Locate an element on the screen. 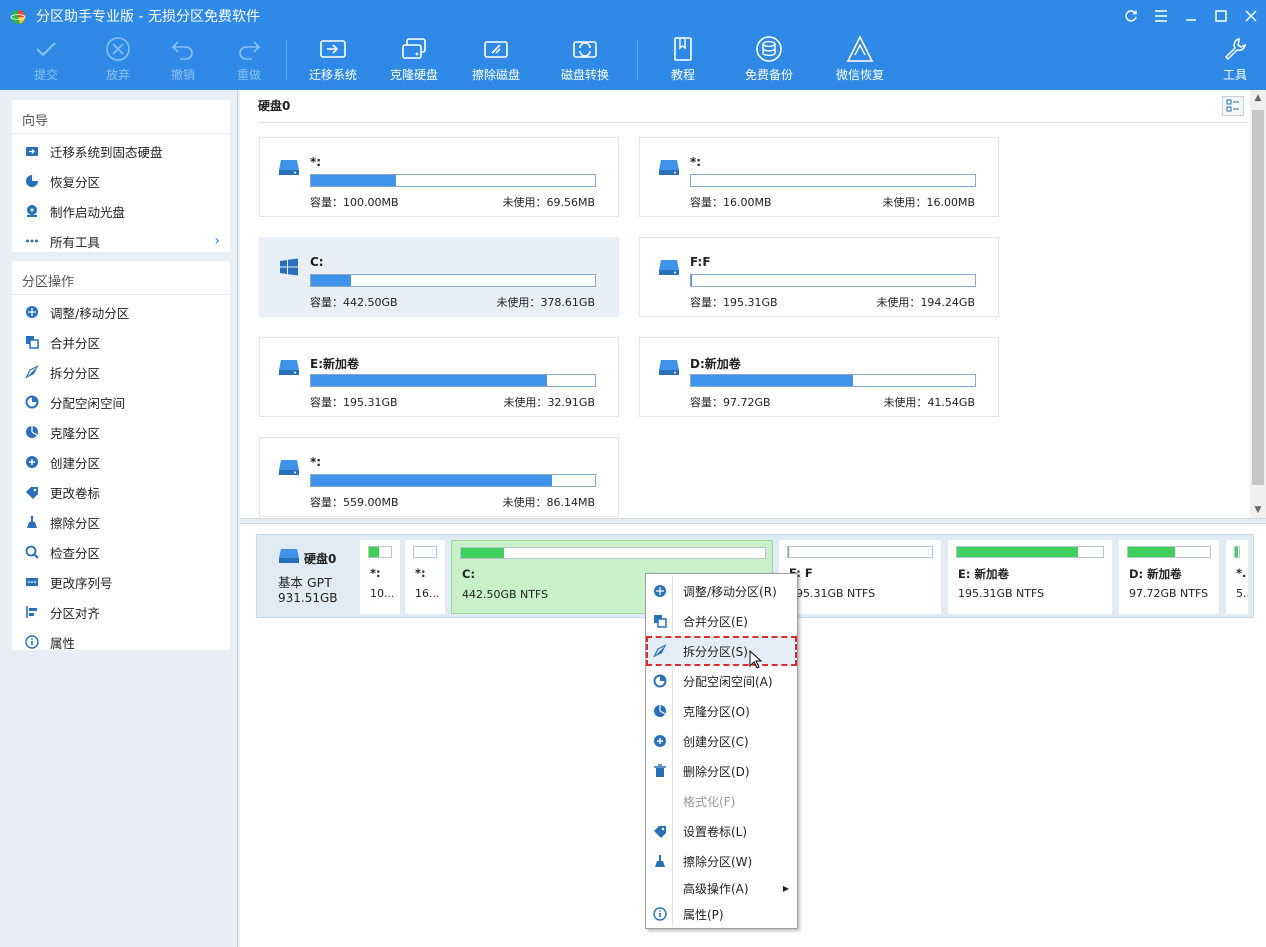  context-menu-item: 删除分区(D) is located at coordinates (721, 771).